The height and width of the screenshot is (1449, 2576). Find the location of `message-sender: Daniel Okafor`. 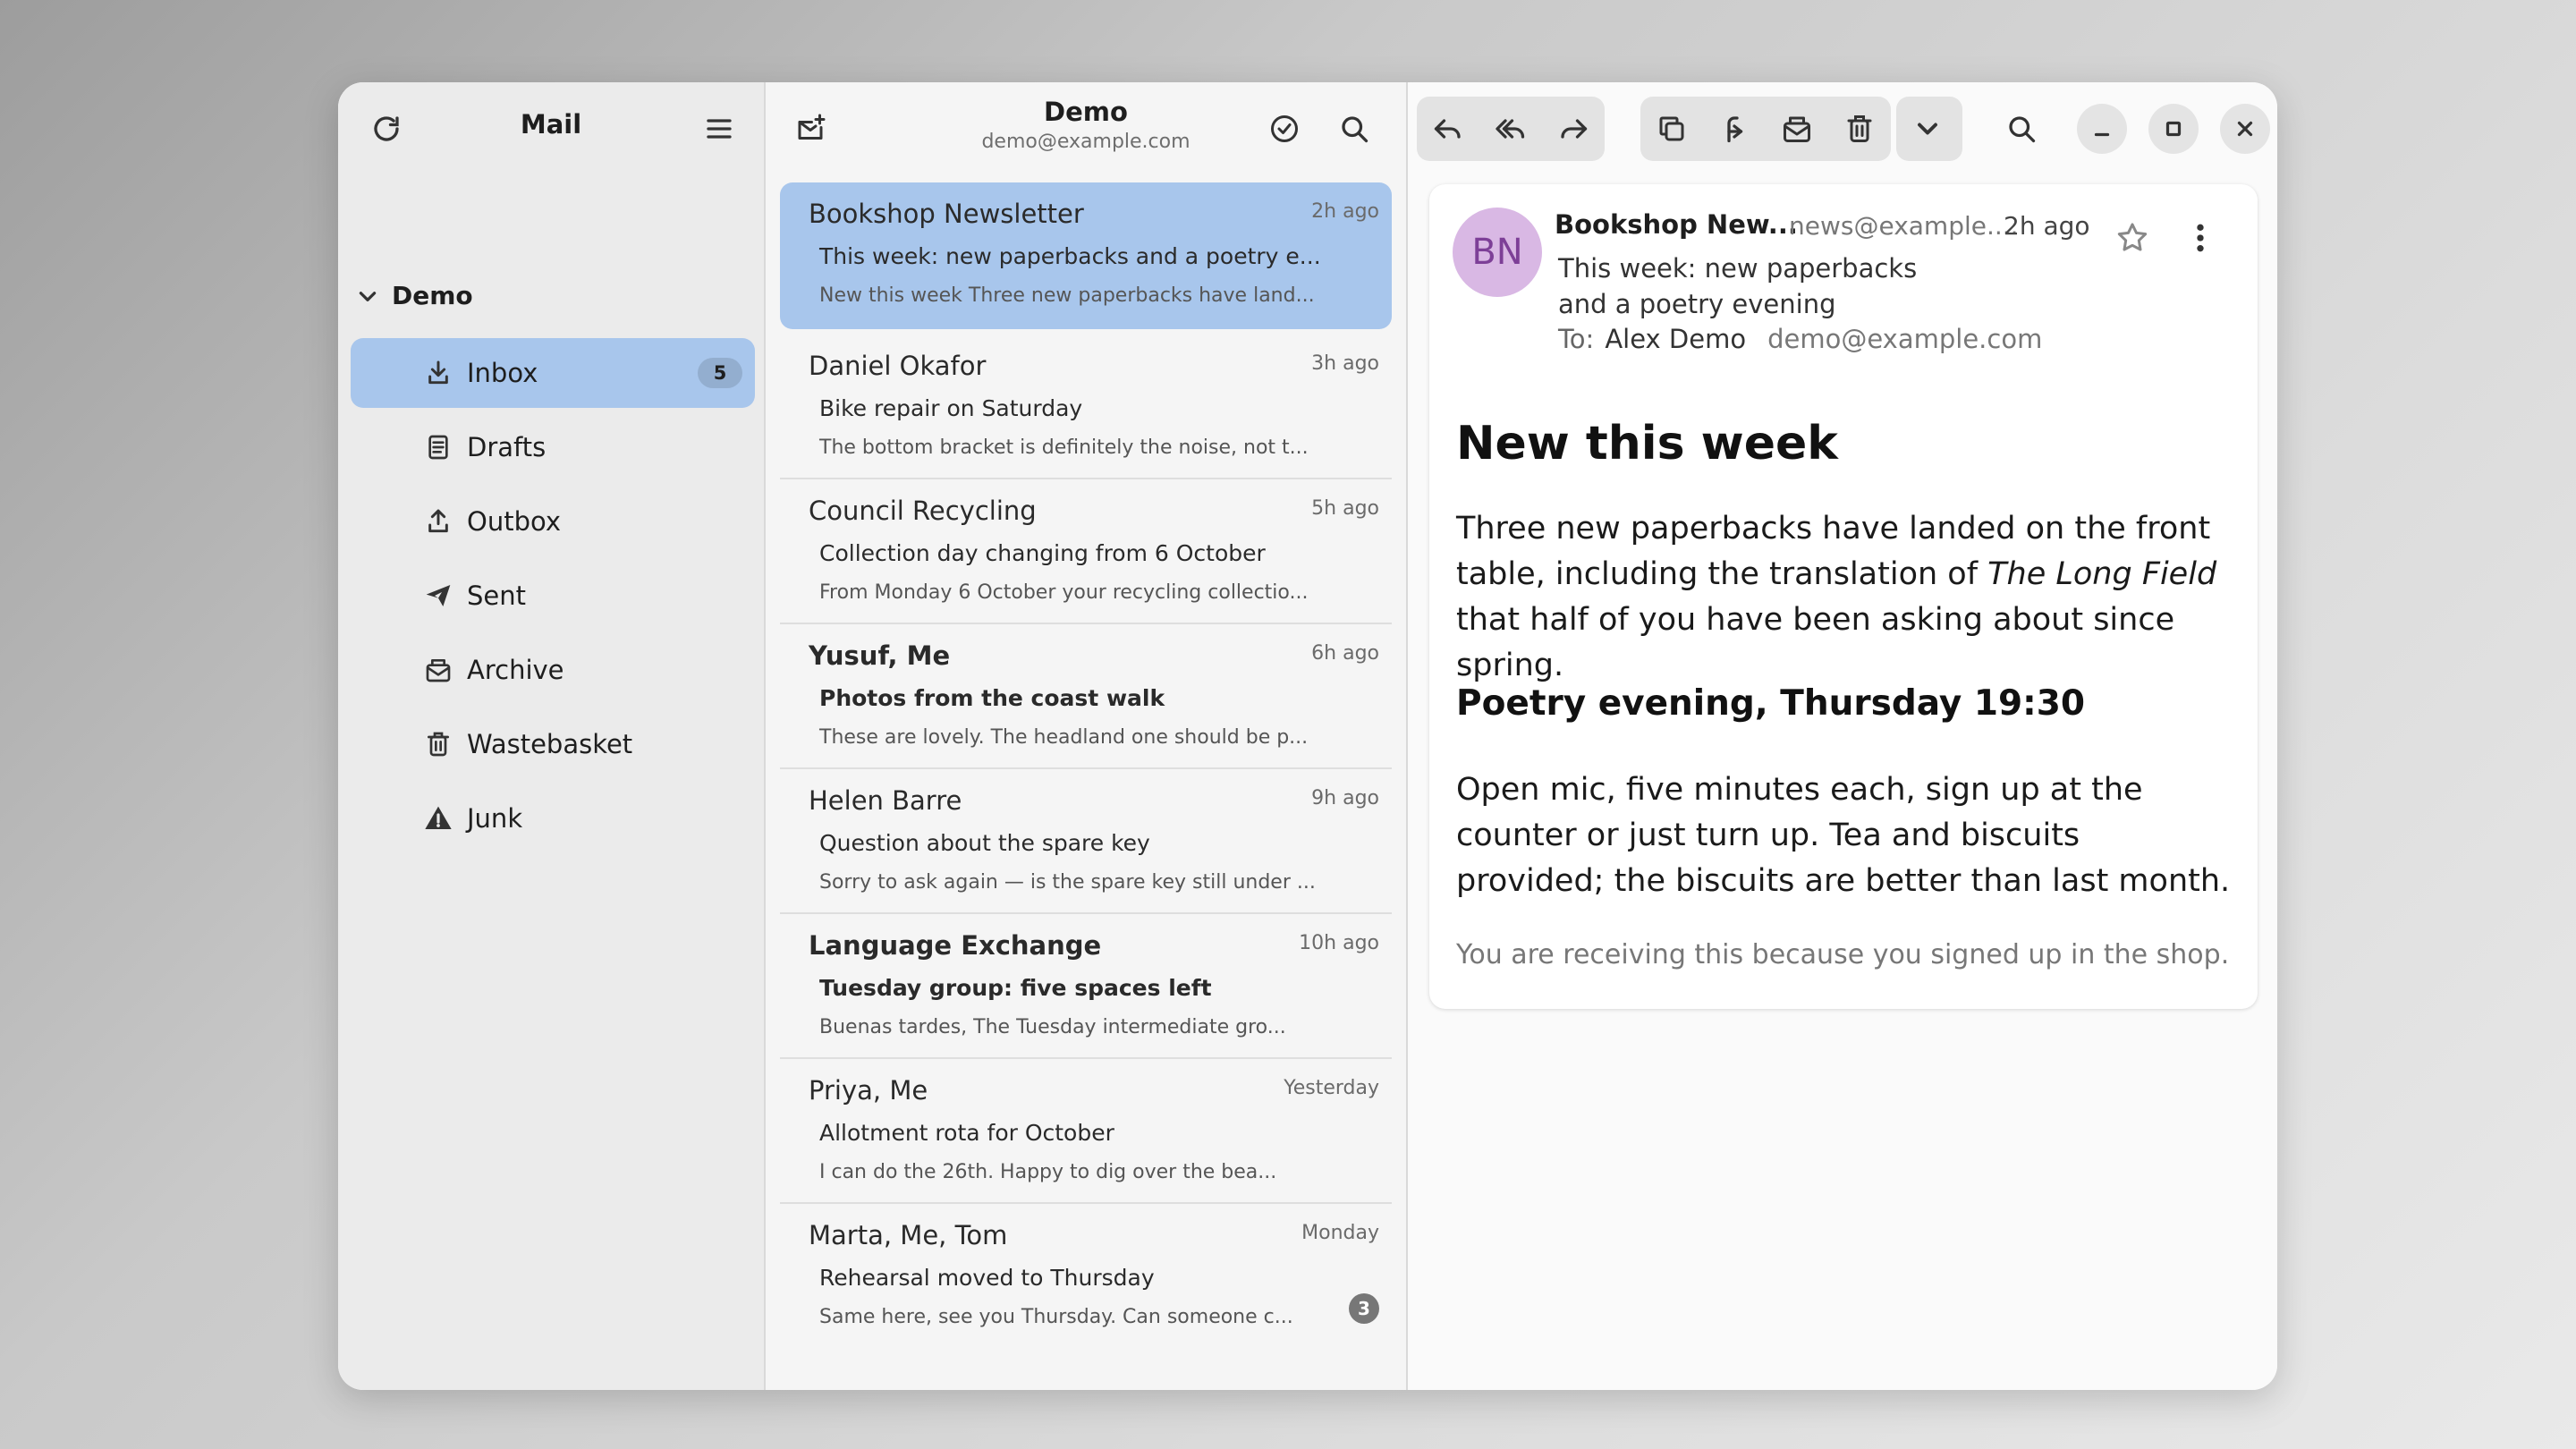

message-sender: Daniel Okafor is located at coordinates (898, 366).